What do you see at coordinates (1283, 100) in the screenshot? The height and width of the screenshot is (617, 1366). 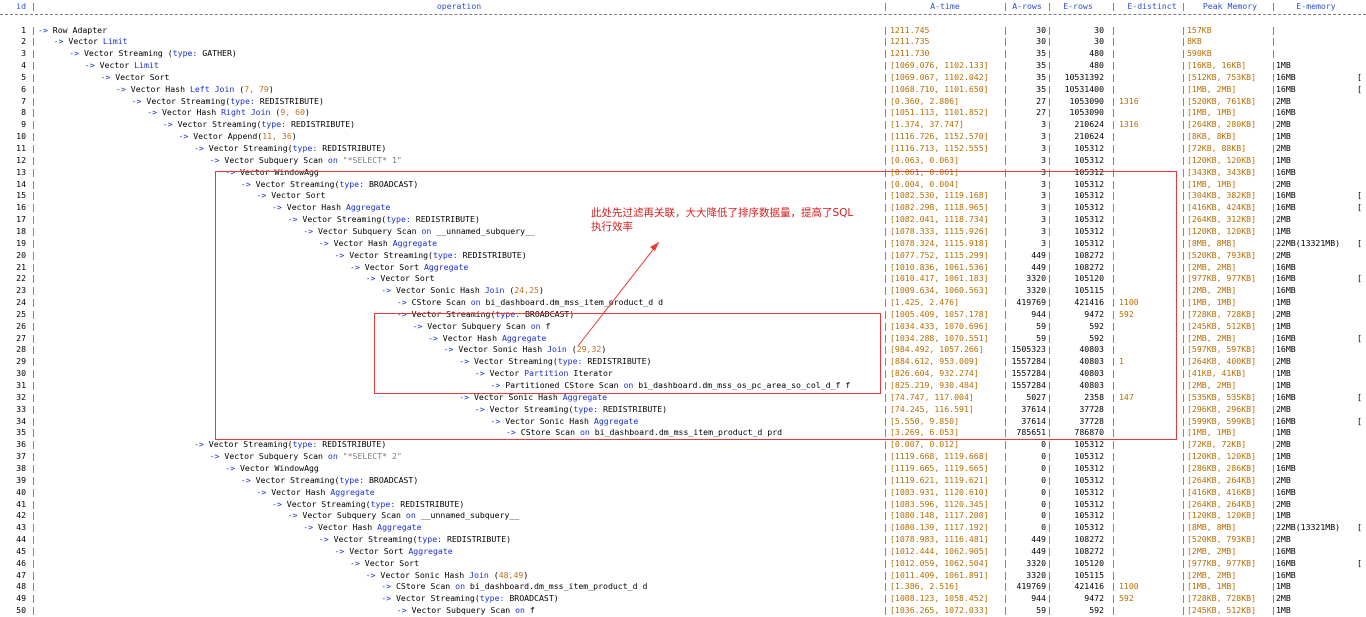 I see `row-e-memory: 2MB` at bounding box center [1283, 100].